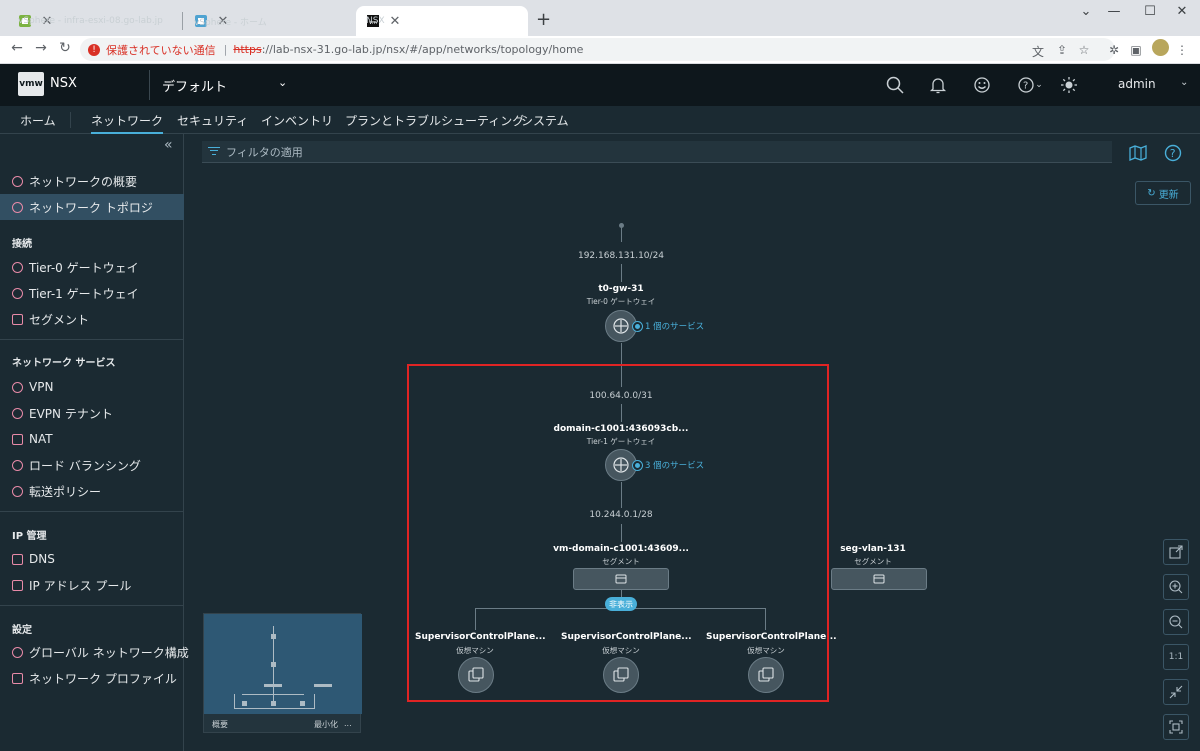  Describe the element at coordinates (621, 326) in the screenshot. I see `router-icon` at that location.